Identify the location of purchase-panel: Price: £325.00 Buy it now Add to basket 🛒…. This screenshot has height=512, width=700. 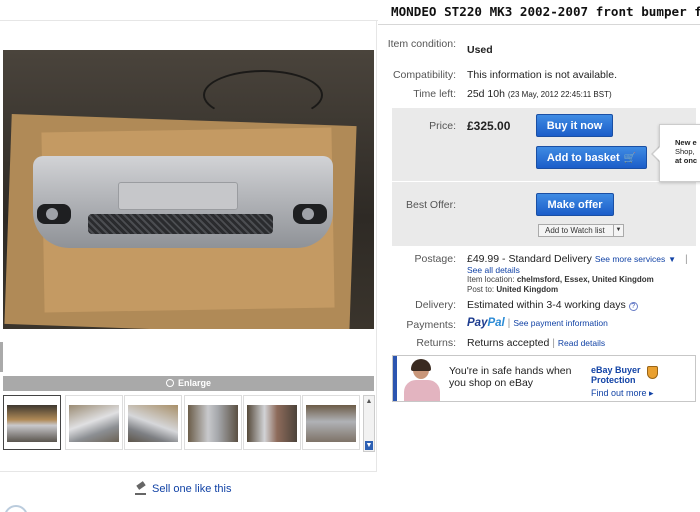
(544, 177).